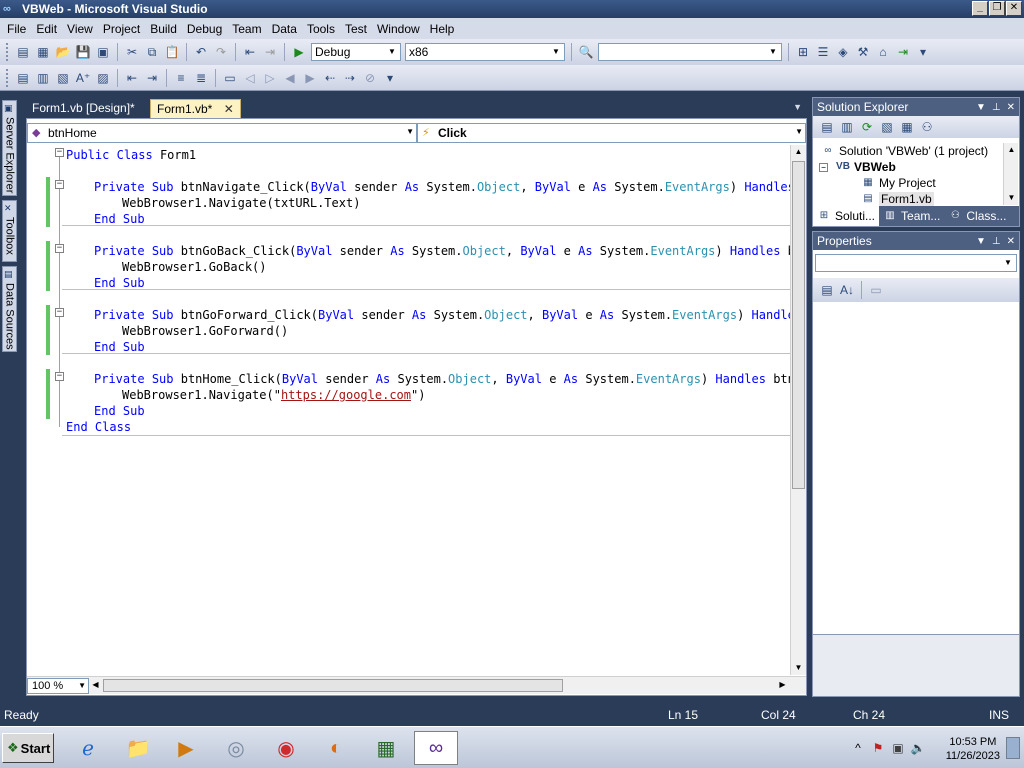  What do you see at coordinates (186, 748) in the screenshot?
I see `media-player-icon: ▶` at bounding box center [186, 748].